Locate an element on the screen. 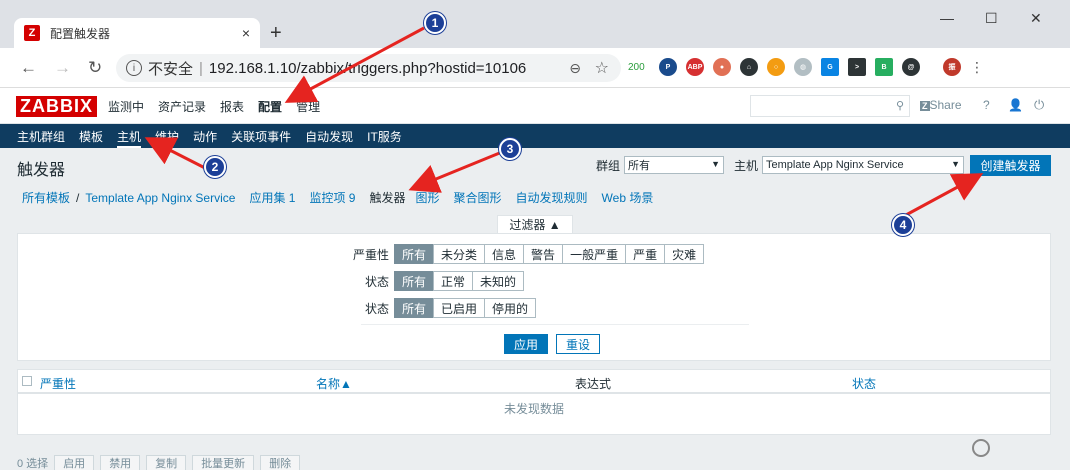 Image resolution: width=1070 pixels, height=470 pixels. severity-option-high: 严重 is located at coordinates (645, 254).